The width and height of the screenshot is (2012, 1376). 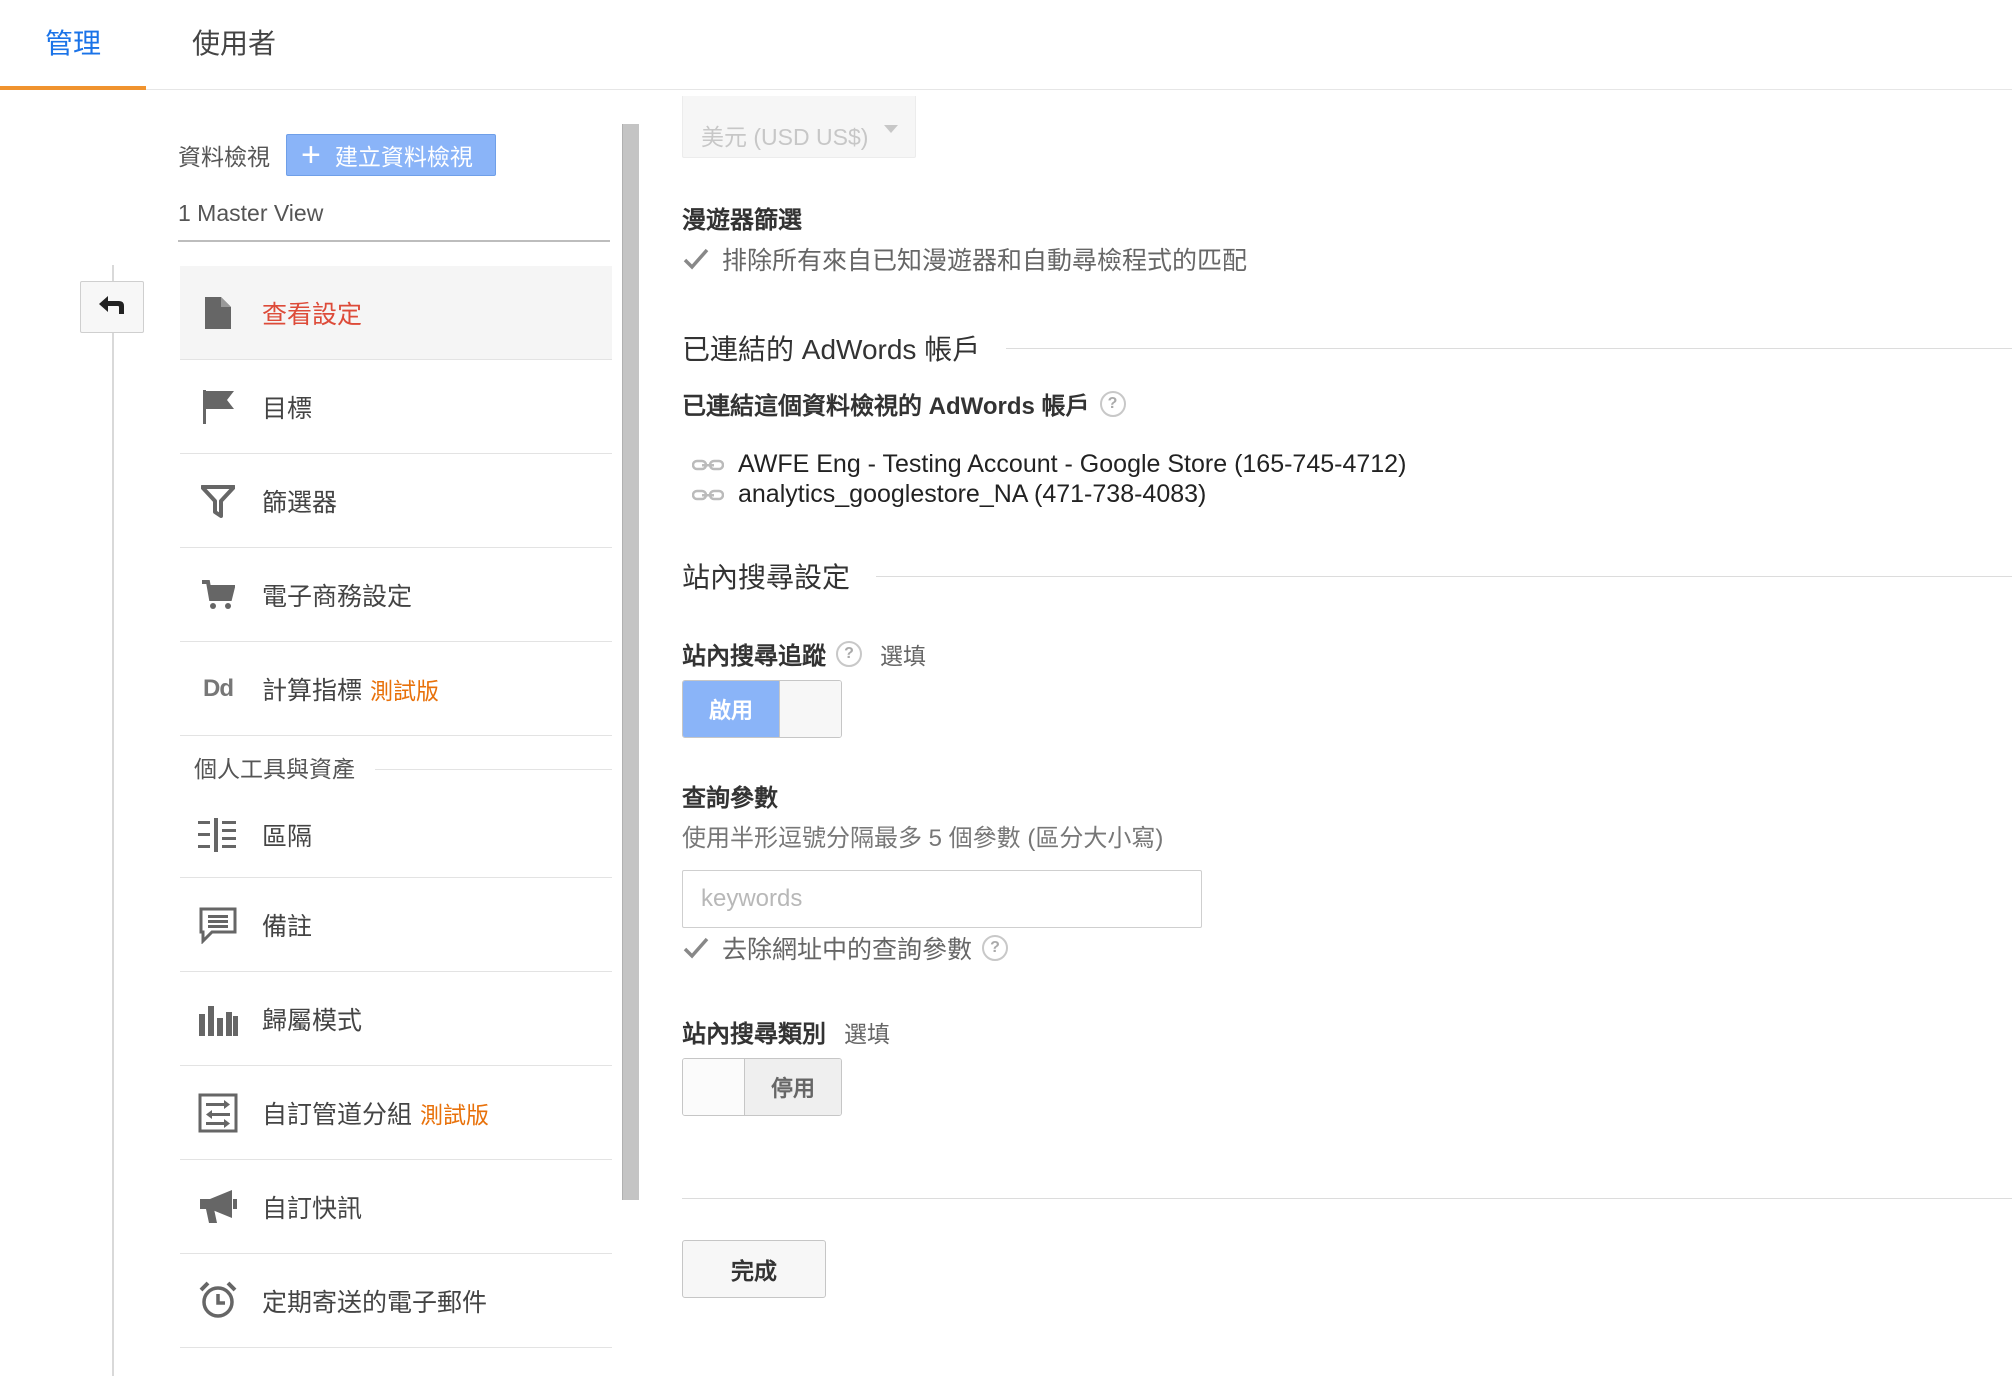 I want to click on query-param-hint: 使用半形逗號分隔最多 5 個參數 (區分大小寫), so click(x=923, y=838).